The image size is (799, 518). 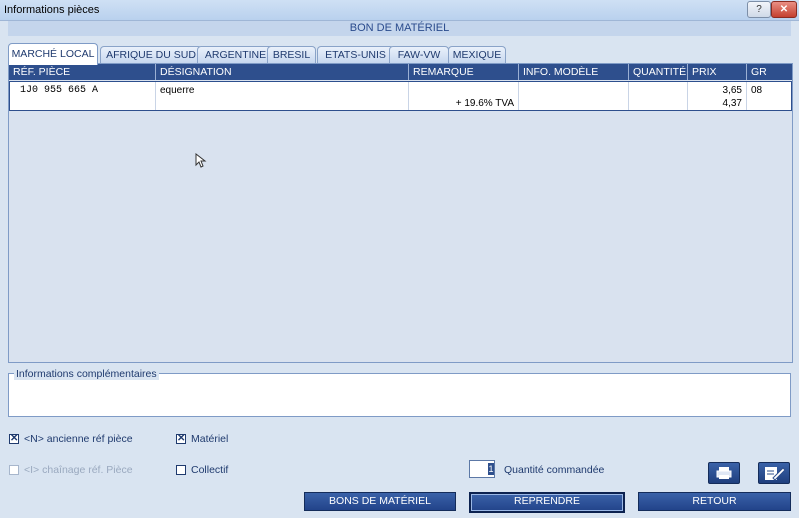 I want to click on materiel-checkbox: ✕, so click(x=181, y=439).